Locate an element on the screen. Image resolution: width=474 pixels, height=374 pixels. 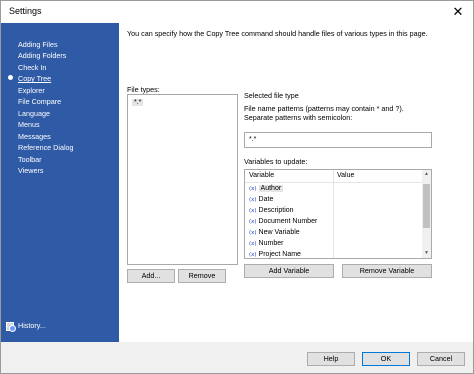
file-types-list: *.* is located at coordinates (182, 179).